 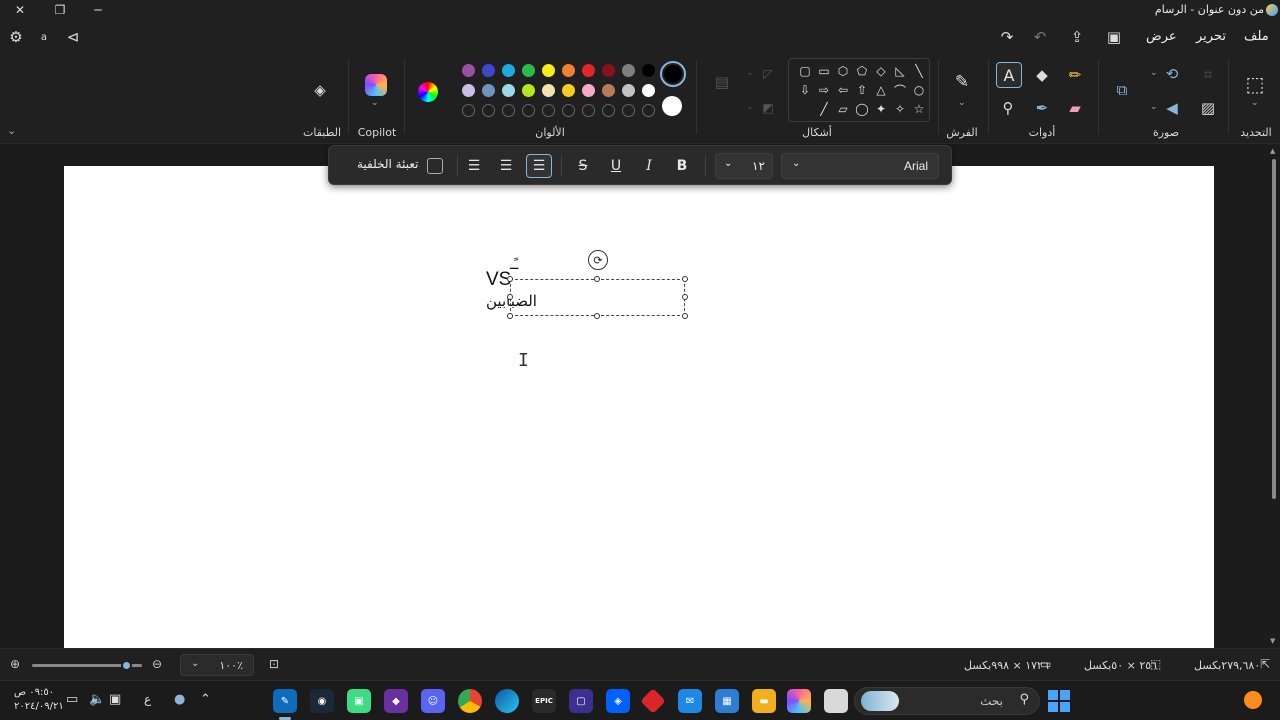 I want to click on primary-color, so click(x=673, y=74).